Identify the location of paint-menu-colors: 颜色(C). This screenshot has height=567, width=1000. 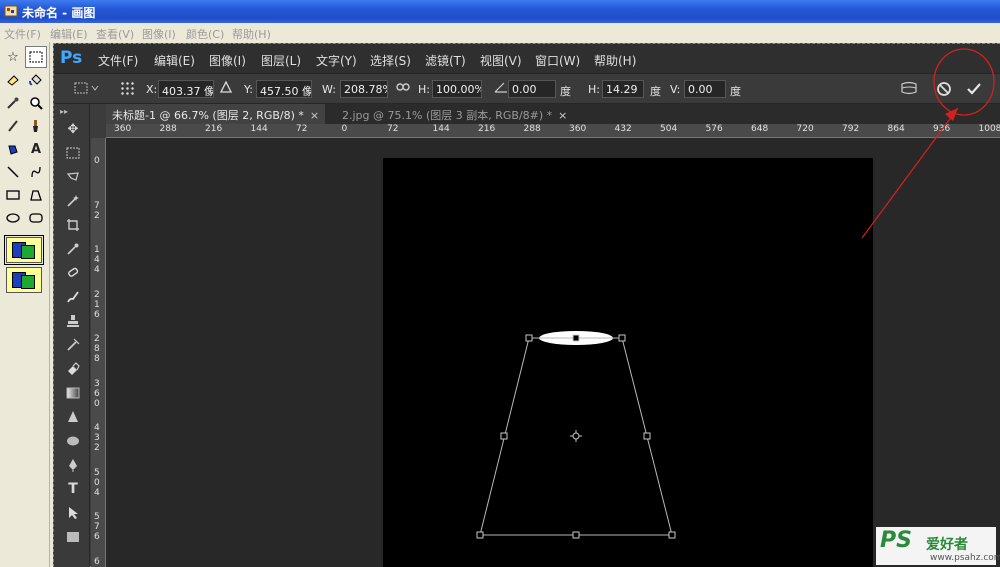
(205, 34).